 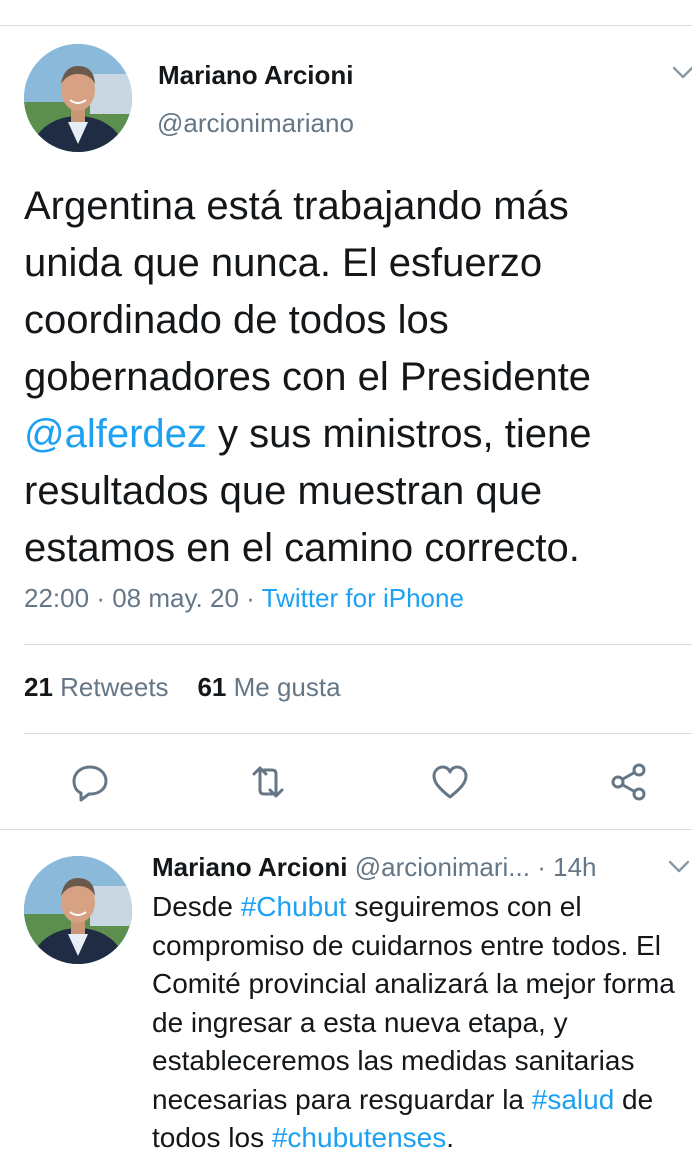 I want to click on share-icon, so click(x=628, y=782).